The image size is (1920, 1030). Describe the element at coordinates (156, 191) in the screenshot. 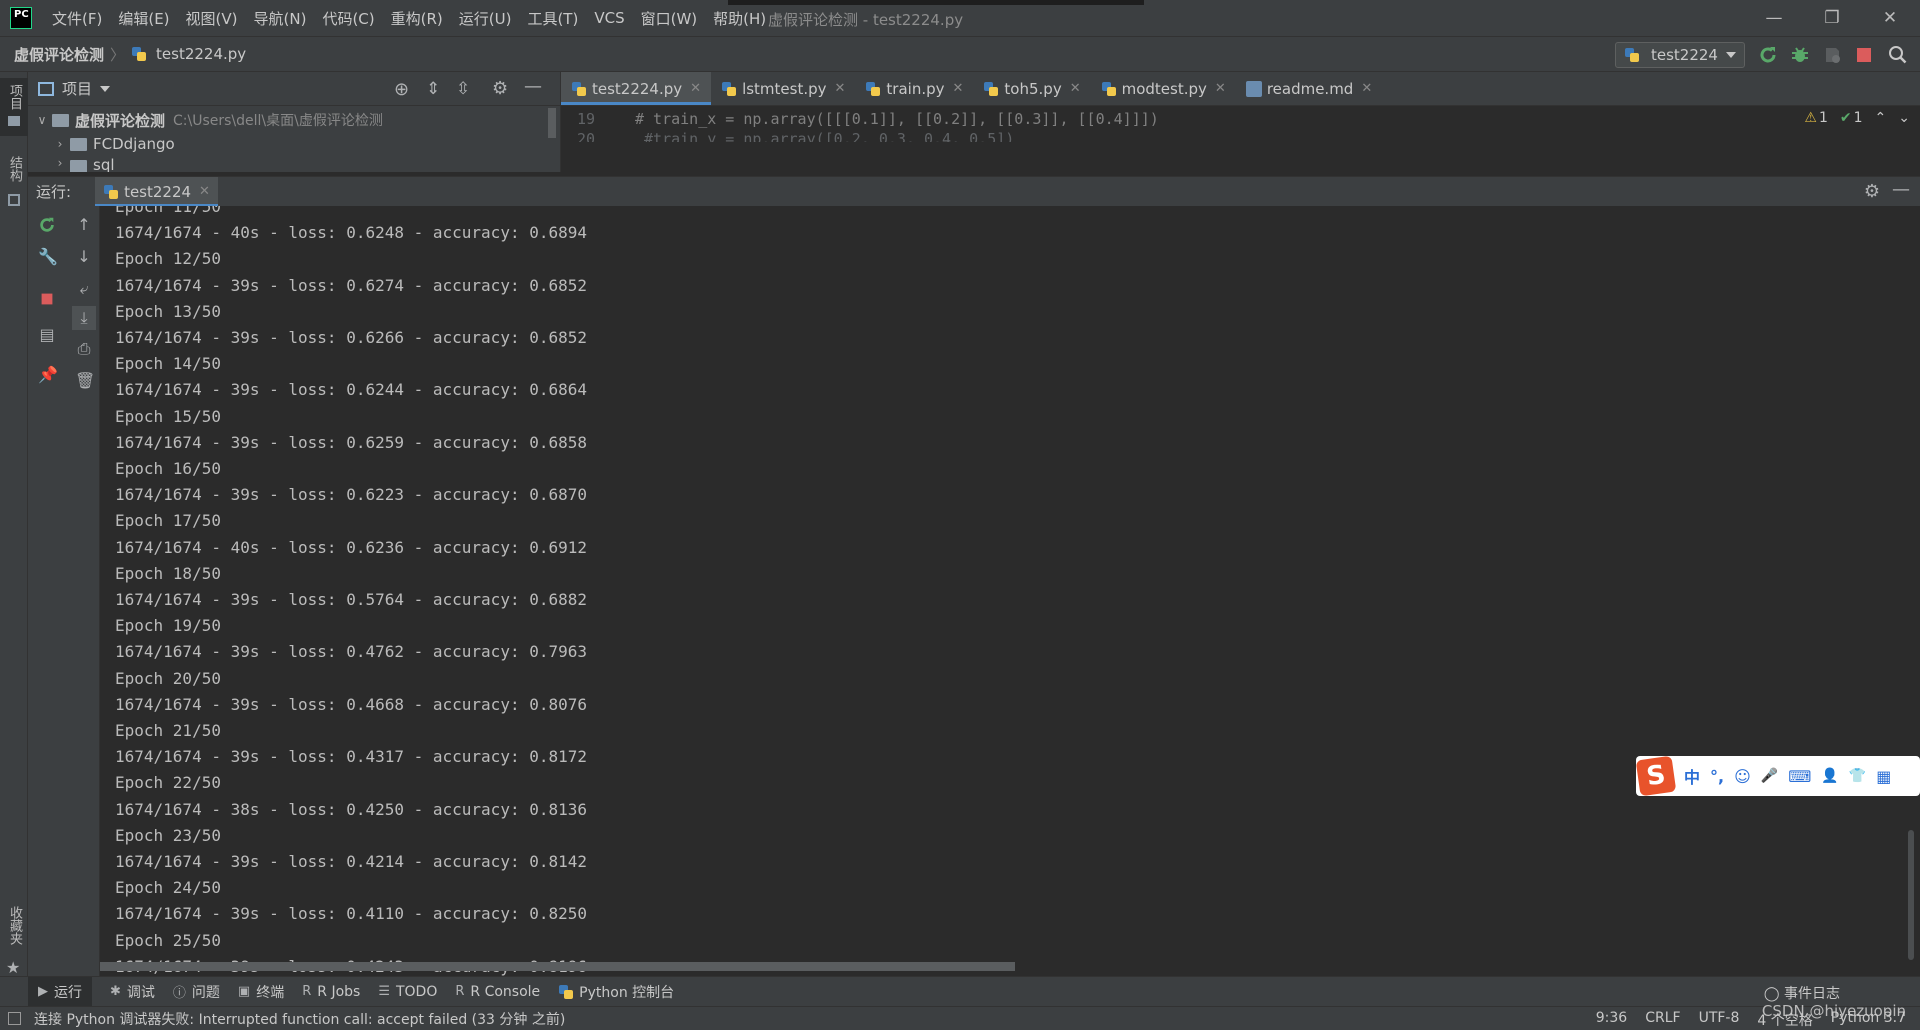

I see `run-tab-test2224: test2224 ✕` at that location.